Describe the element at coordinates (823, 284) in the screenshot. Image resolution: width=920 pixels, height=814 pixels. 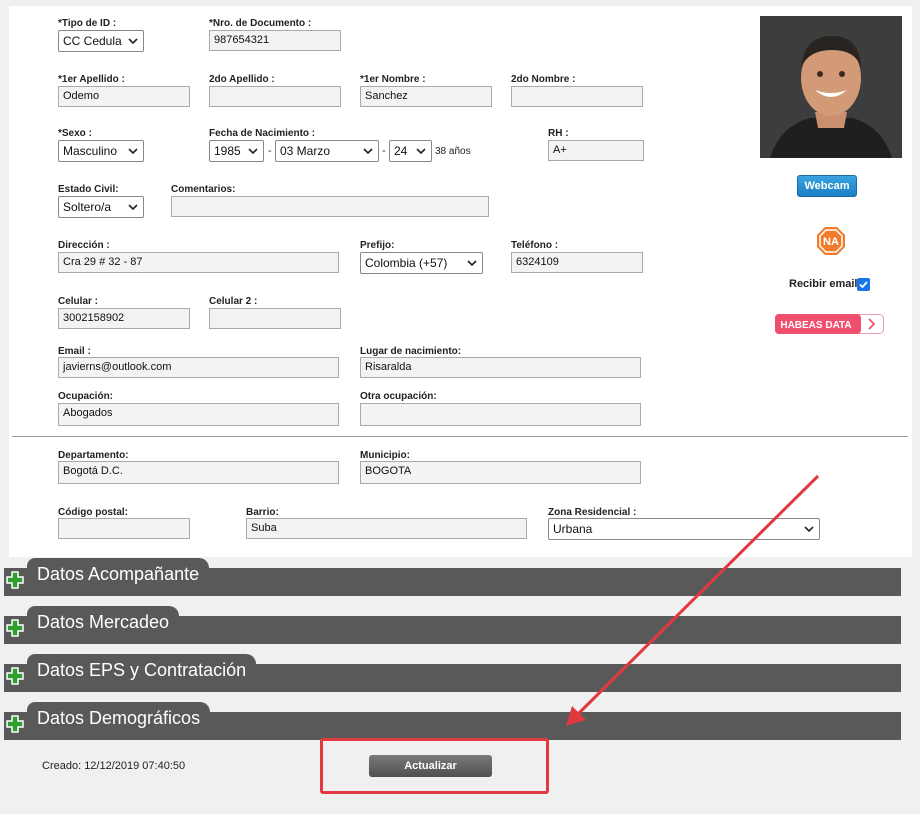
I see `recibir-email-label: Recibir email` at that location.